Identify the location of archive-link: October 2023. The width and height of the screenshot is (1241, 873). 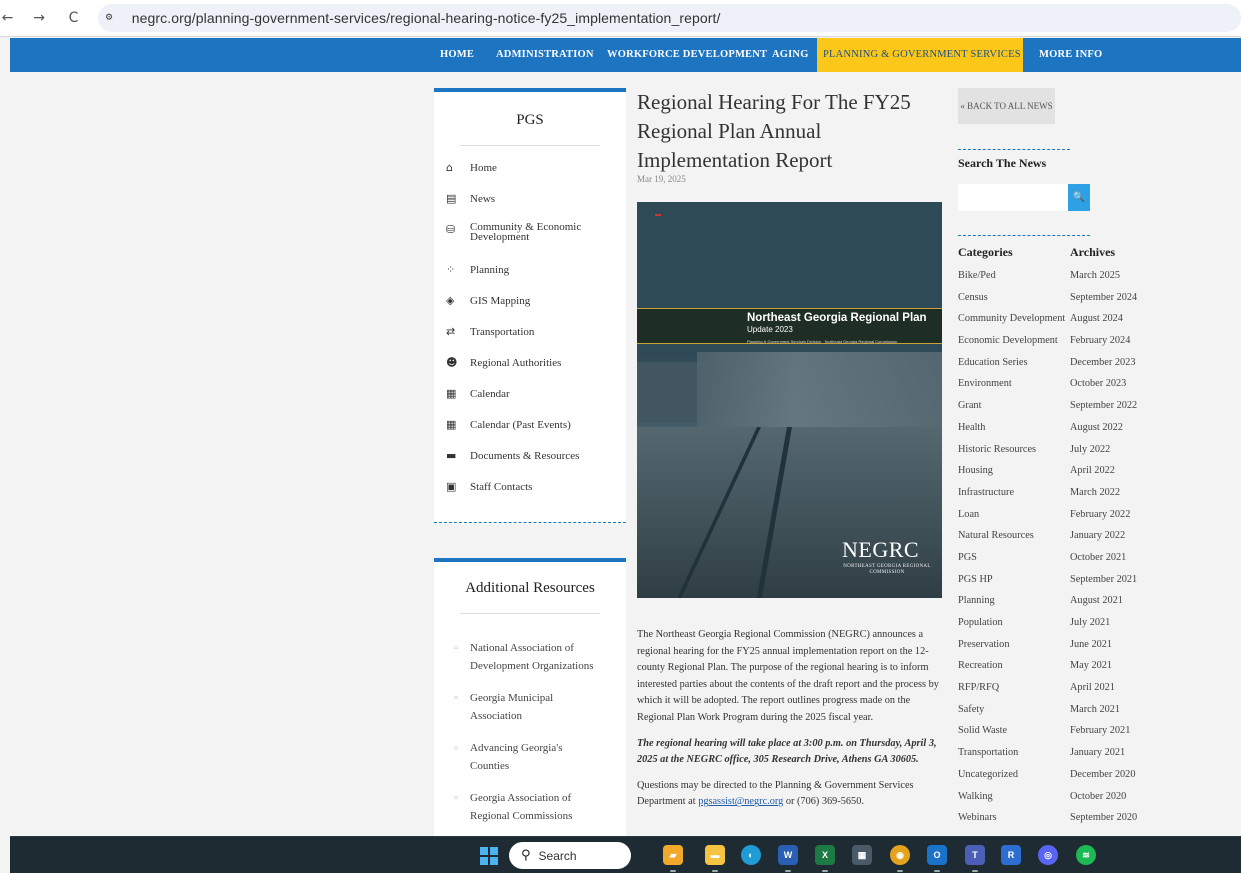
(1103, 389).